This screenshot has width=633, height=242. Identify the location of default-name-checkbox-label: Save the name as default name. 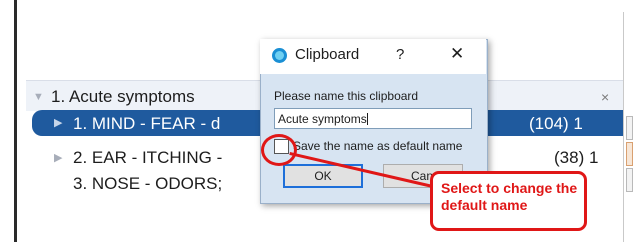
(377, 146).